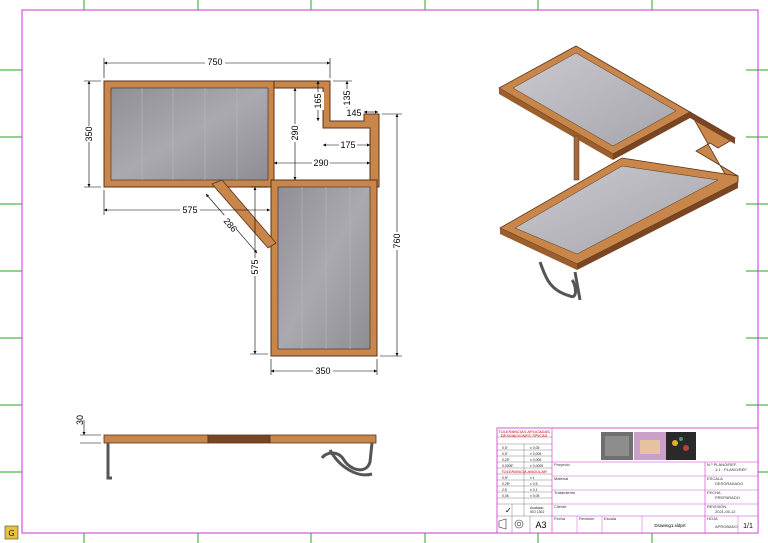 Image resolution: width=768 pixels, height=543 pixels. Describe the element at coordinates (505, 478) in the screenshot. I see `ang-row-1-a: 0,5º` at that location.